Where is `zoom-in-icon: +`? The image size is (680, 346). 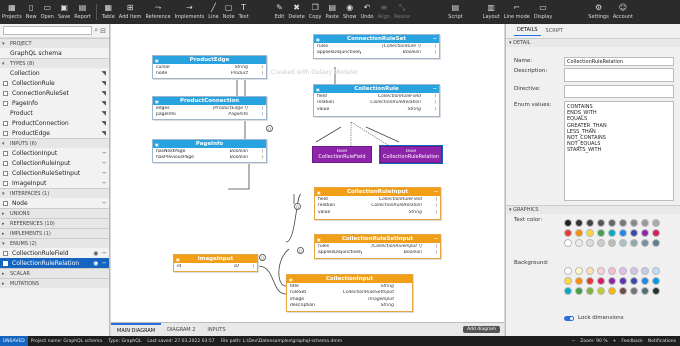 zoom-in-icon: + is located at coordinates (615, 341).